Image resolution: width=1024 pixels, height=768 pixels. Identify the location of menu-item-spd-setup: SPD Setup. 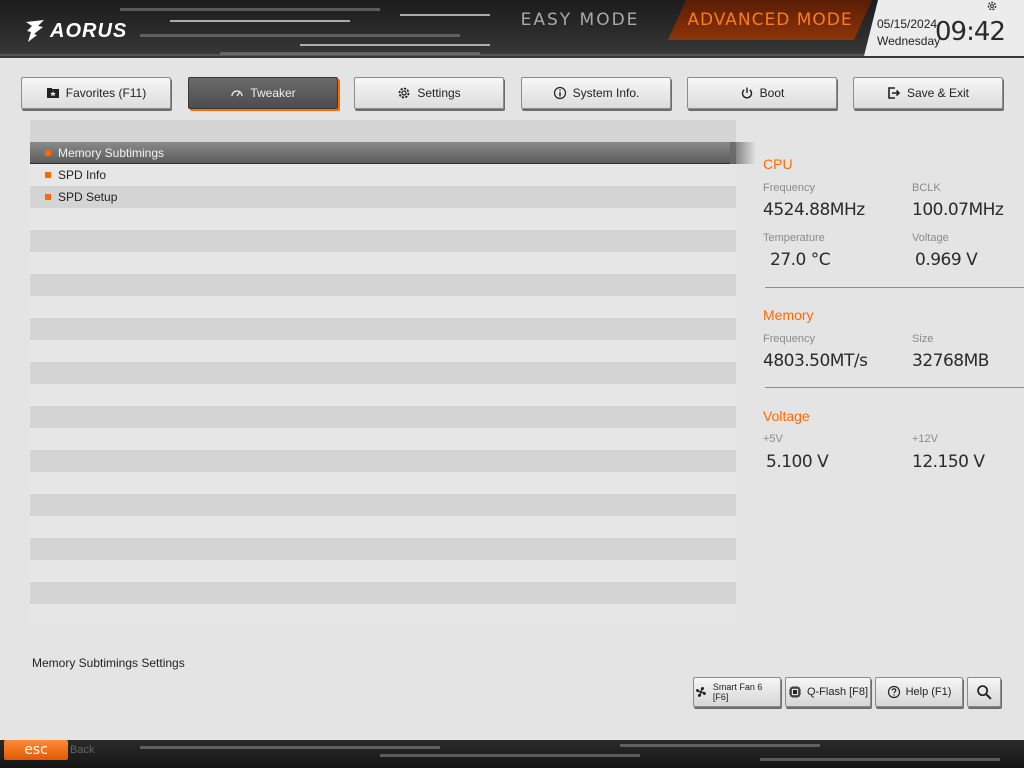
(383, 197).